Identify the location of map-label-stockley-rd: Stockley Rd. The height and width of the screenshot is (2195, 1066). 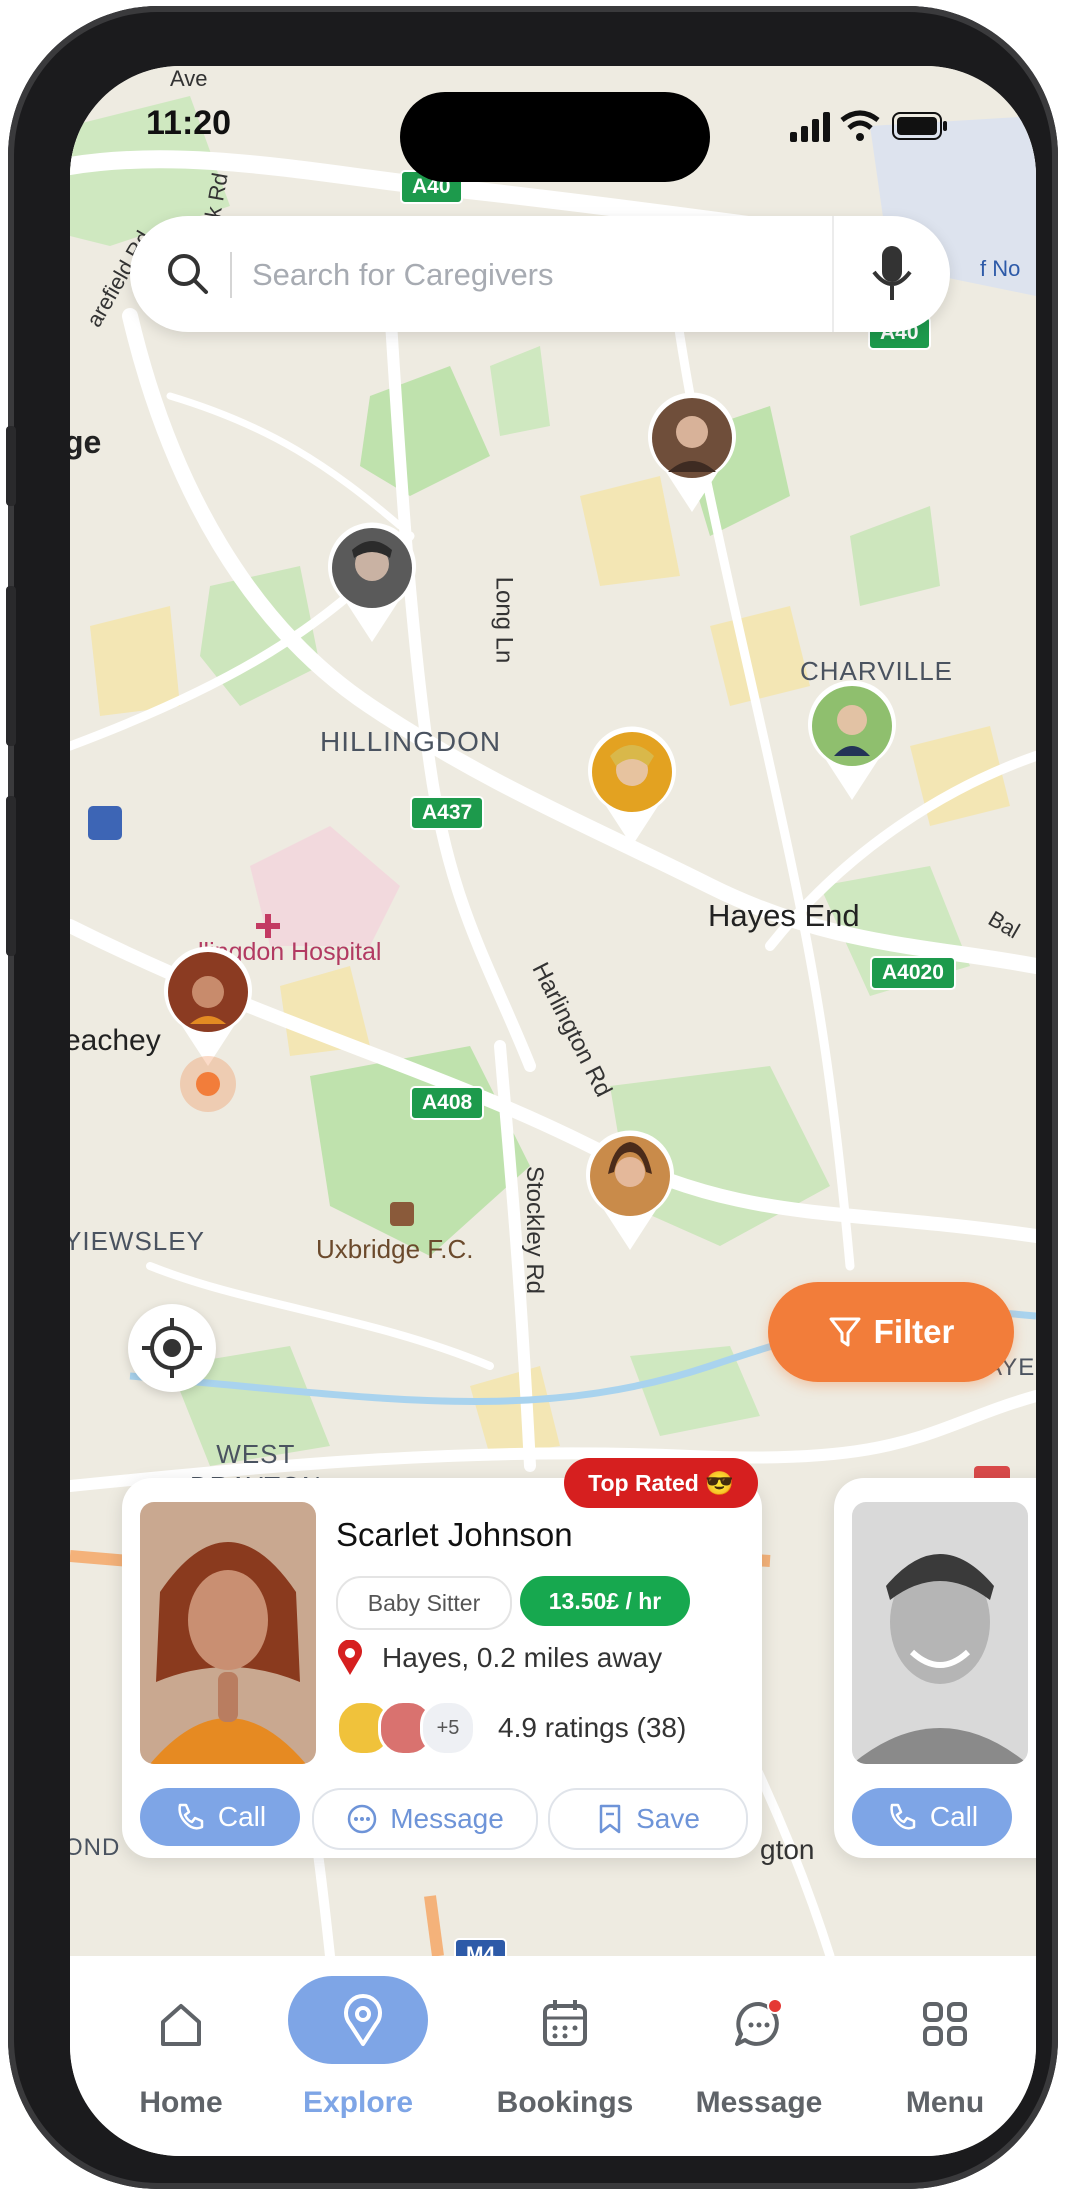
(535, 1230).